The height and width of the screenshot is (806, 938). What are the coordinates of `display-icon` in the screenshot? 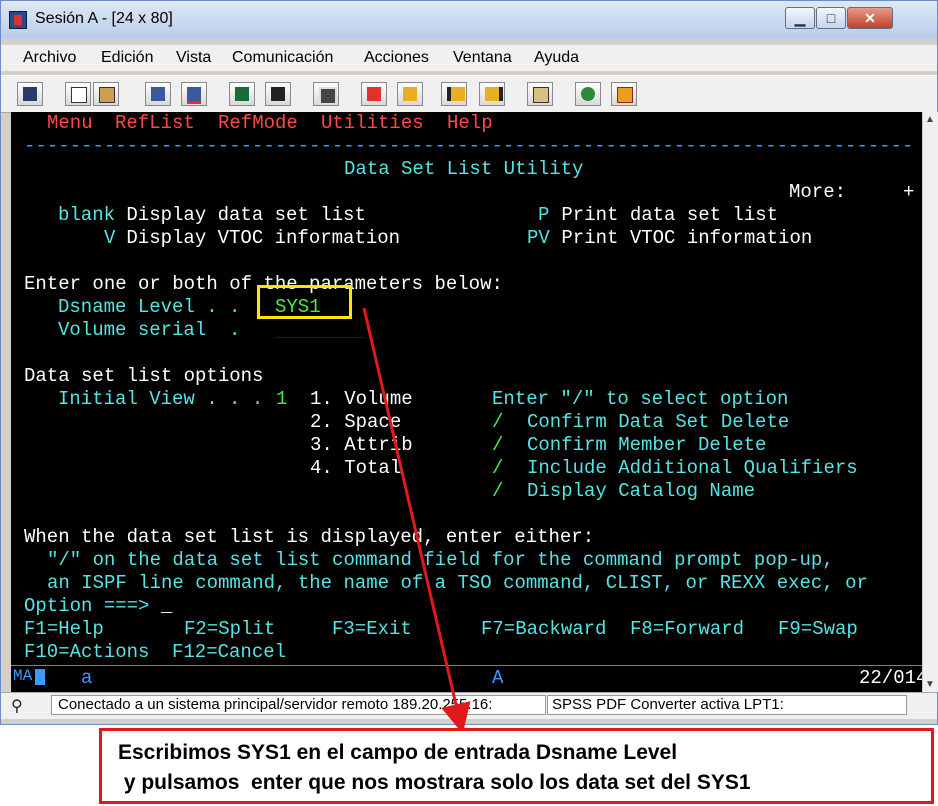 It's located at (242, 94).